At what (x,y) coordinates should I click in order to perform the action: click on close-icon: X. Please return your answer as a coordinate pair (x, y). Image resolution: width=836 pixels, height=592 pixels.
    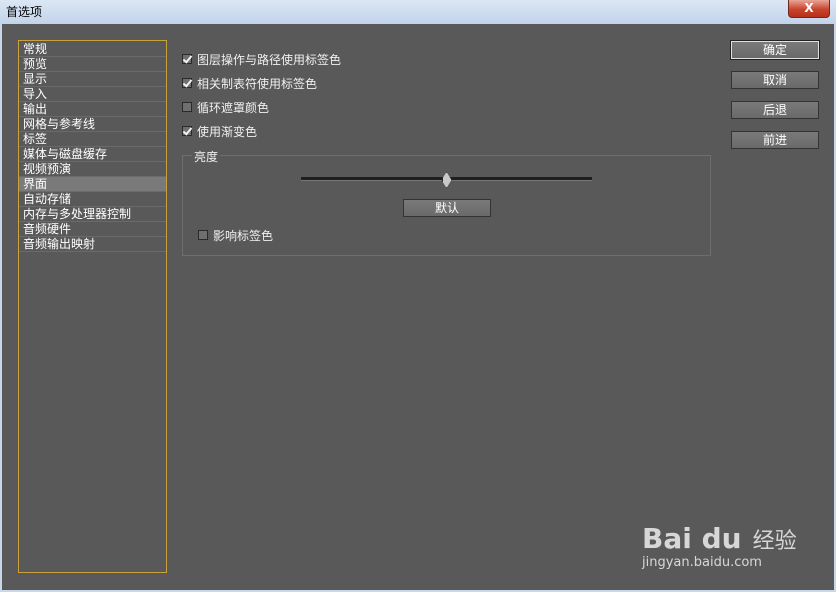
    Looking at the image, I should click on (809, 8).